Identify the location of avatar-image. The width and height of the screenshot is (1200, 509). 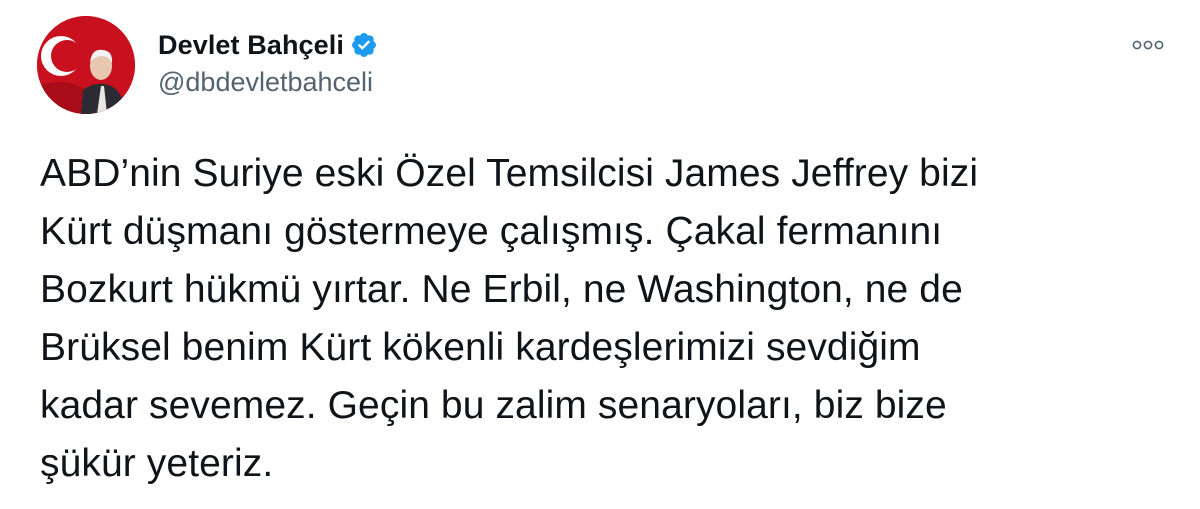
(86, 65).